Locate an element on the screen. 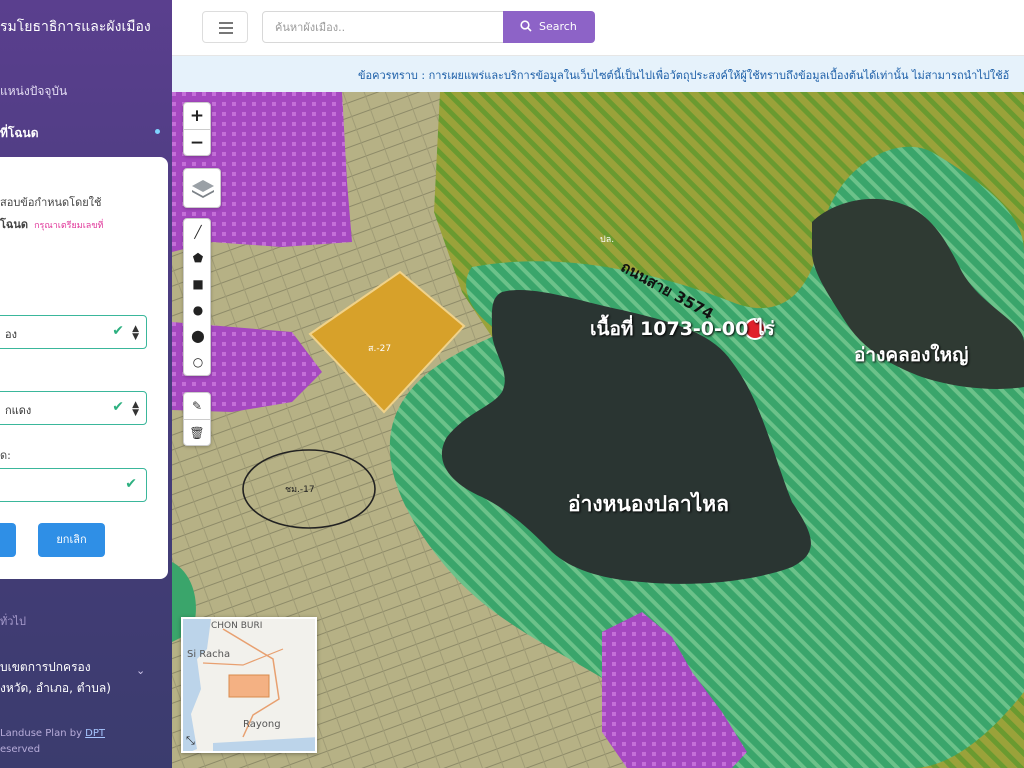 Image resolution: width=1024 pixels, height=768 pixels. search-button-label: Search is located at coordinates (558, 26).